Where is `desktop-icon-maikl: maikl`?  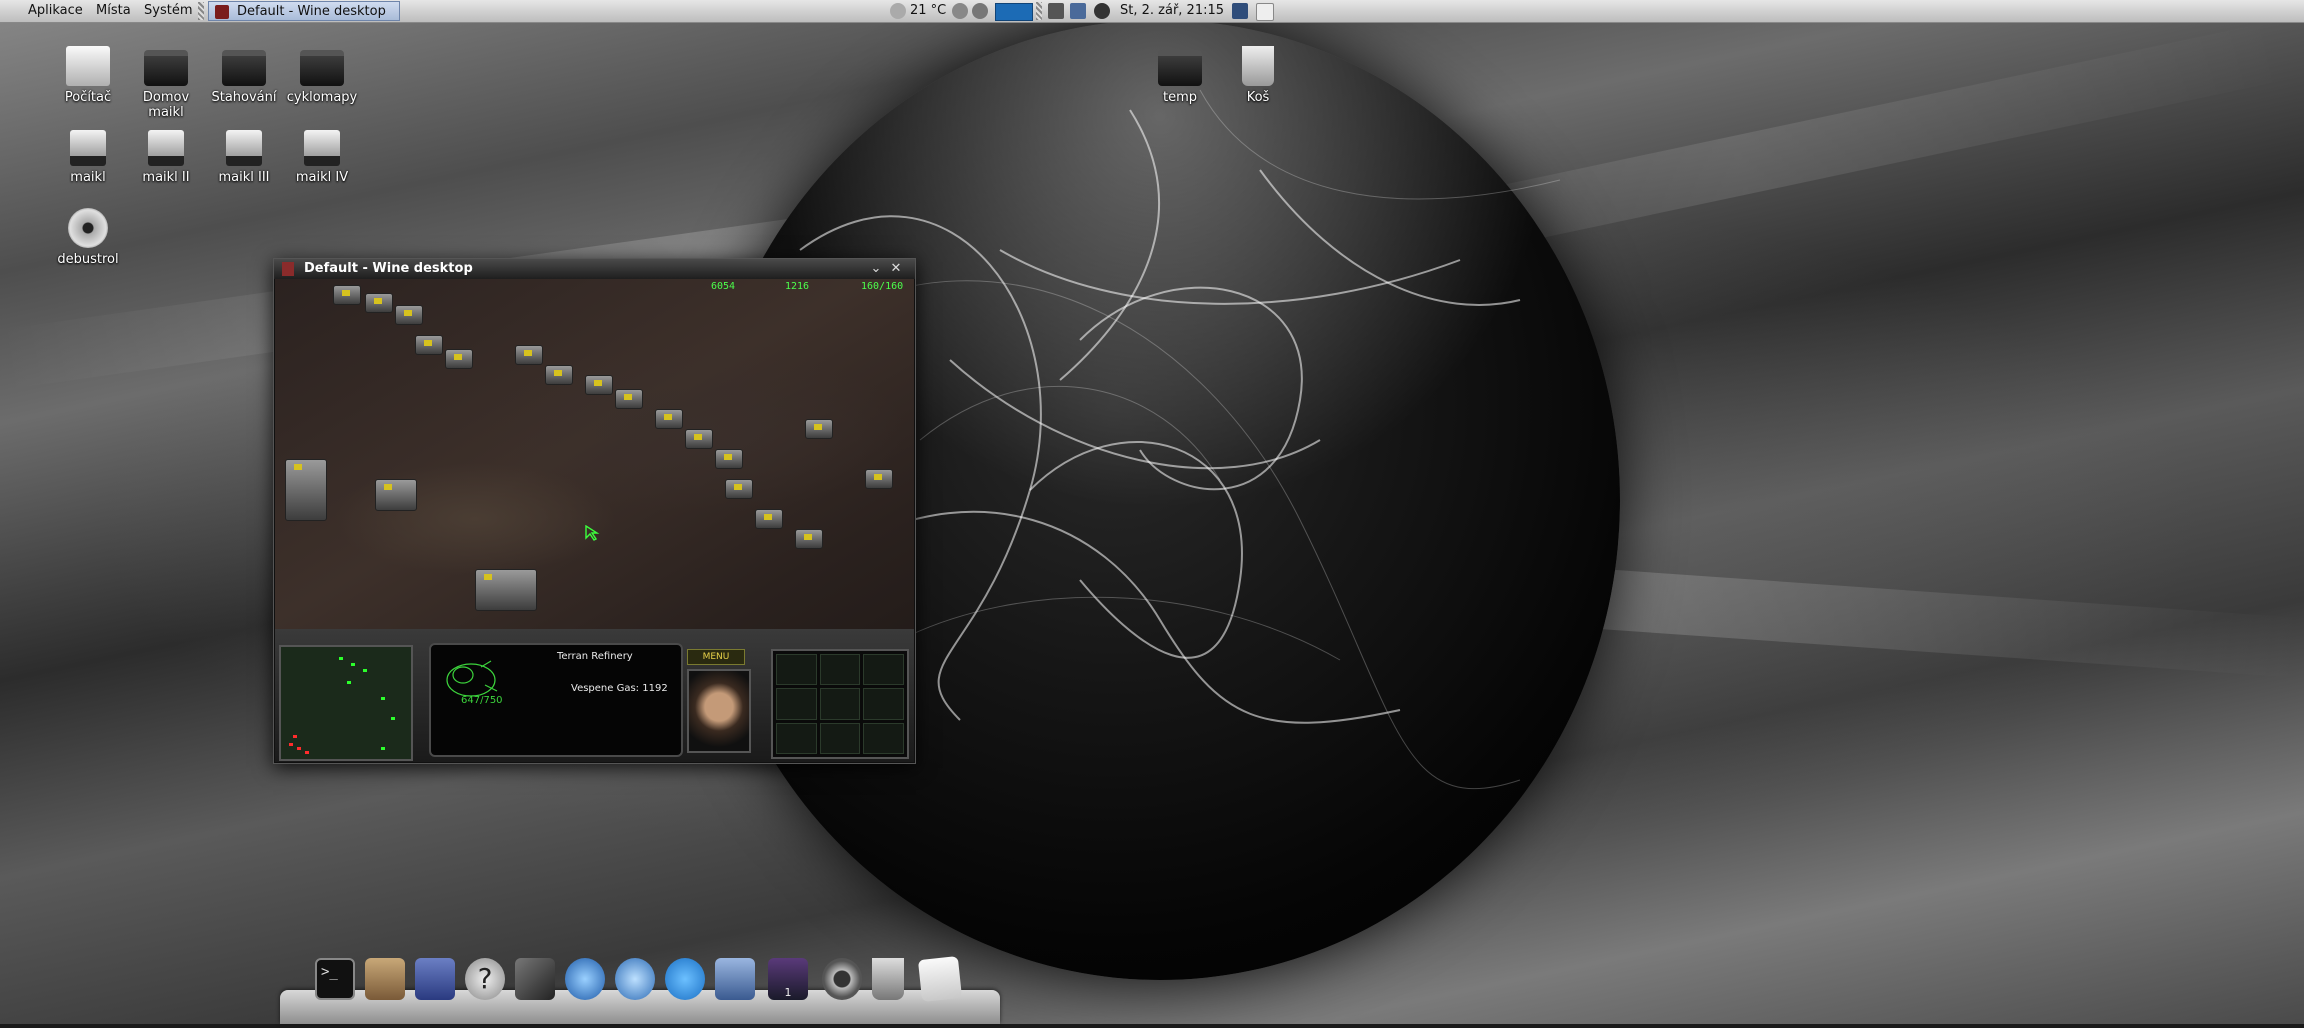
desktop-icon-maikl: maikl is located at coordinates (88, 157).